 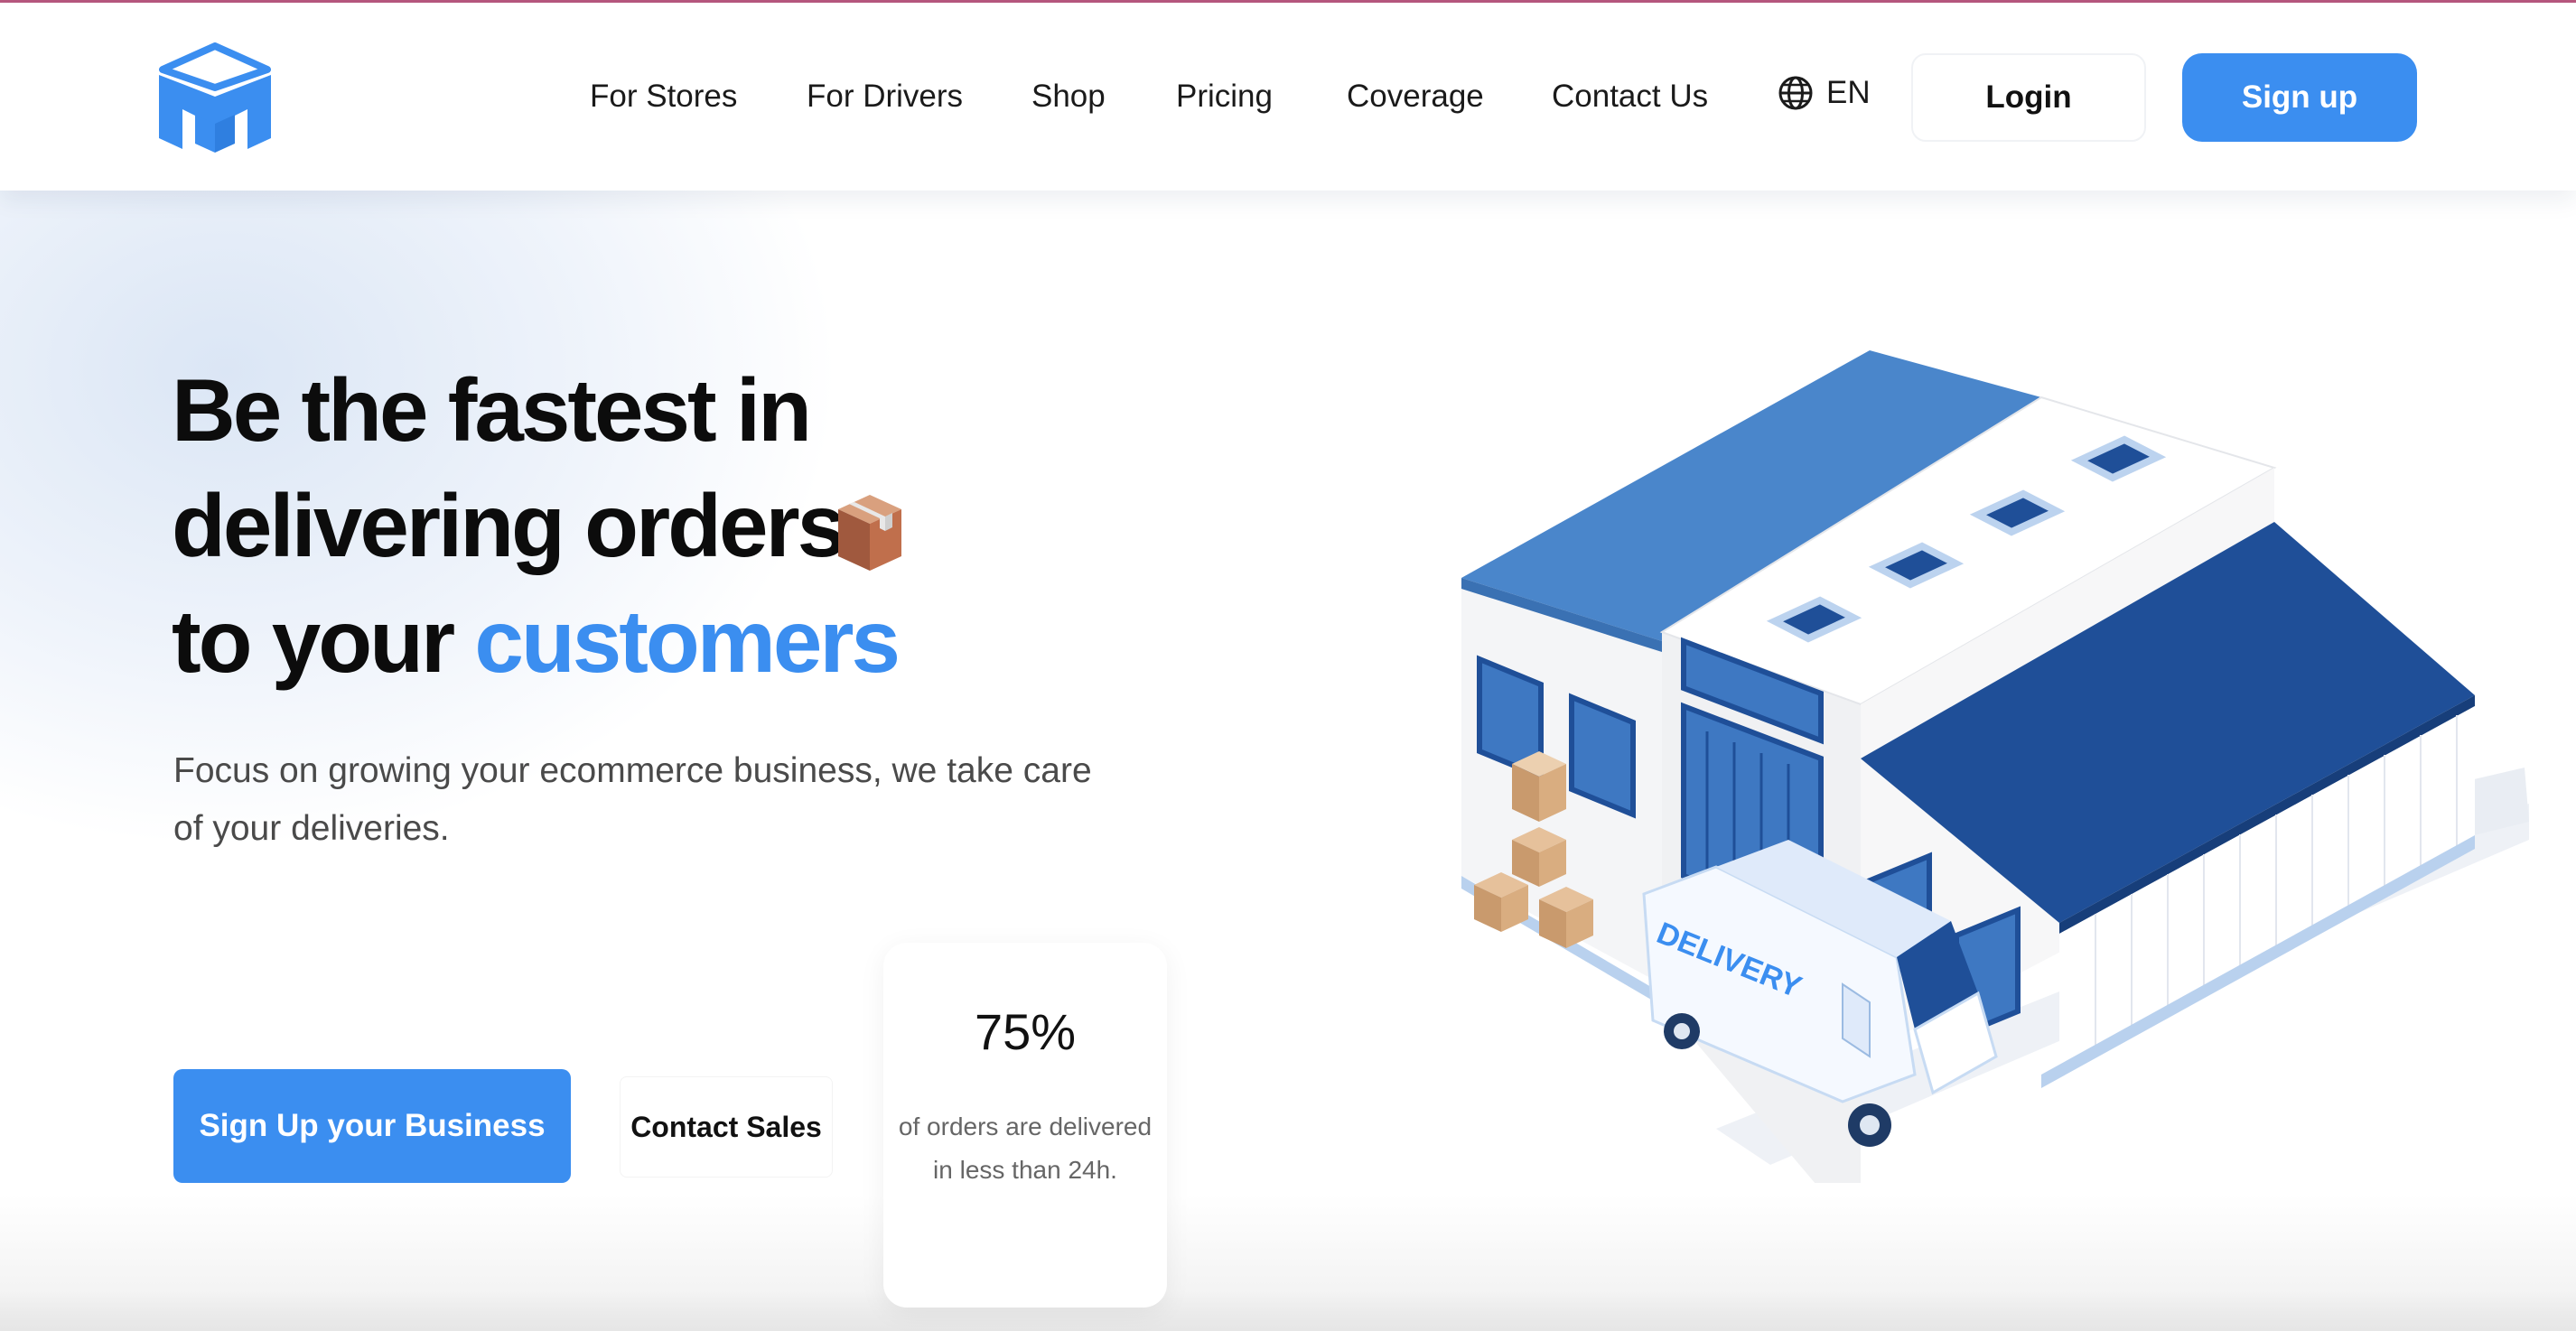 I want to click on language-selector: EN, so click(x=1824, y=93).